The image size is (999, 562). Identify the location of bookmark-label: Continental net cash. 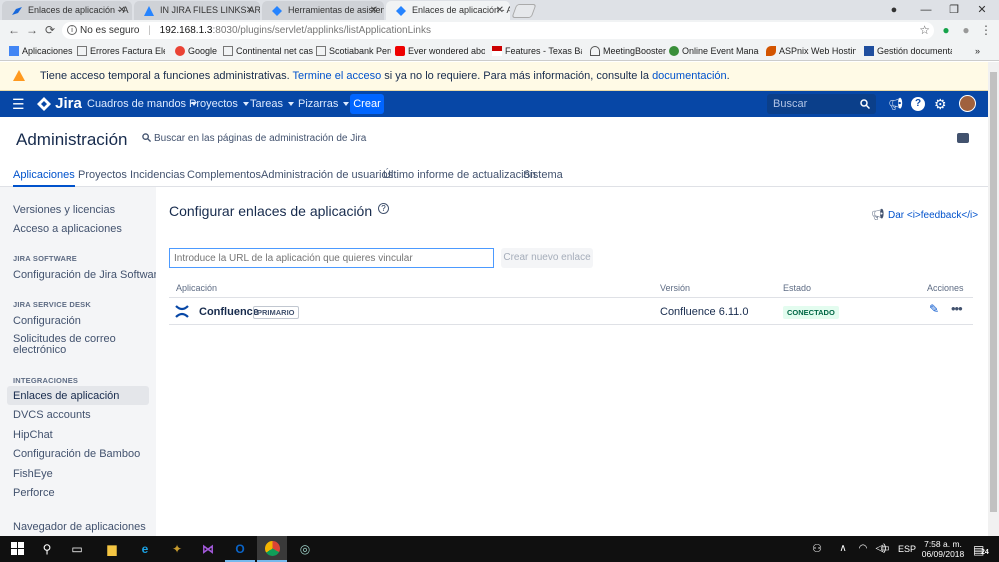
(274, 51).